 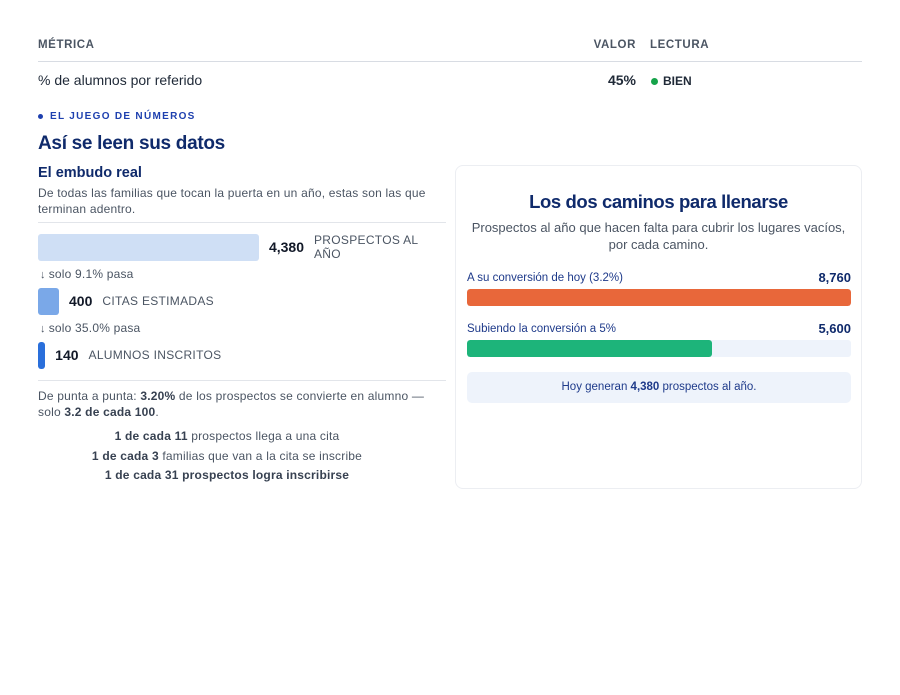 What do you see at coordinates (131, 143) in the screenshot?
I see `section-title: Así se leen sus datos` at bounding box center [131, 143].